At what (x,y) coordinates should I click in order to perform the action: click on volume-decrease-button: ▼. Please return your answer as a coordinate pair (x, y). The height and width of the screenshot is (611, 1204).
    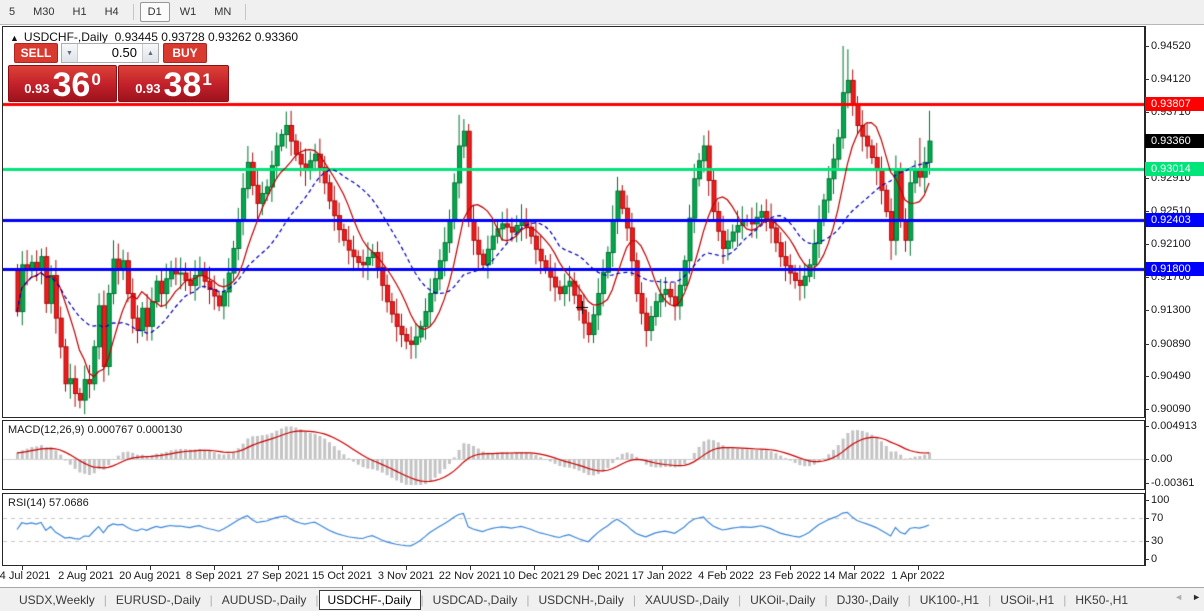
    Looking at the image, I should click on (69, 53).